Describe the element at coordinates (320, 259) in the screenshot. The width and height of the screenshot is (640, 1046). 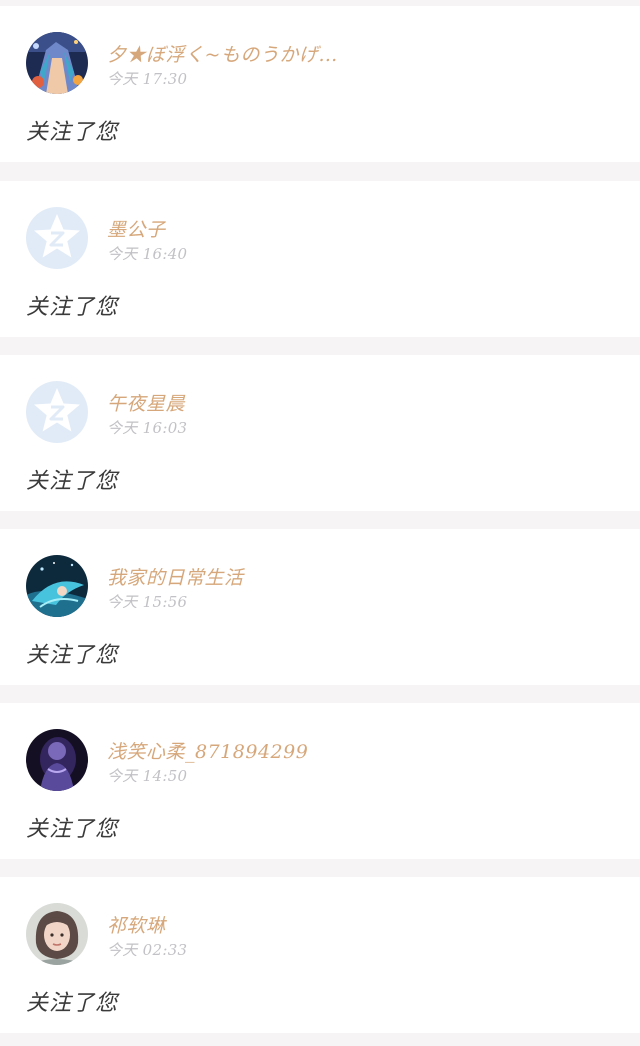
I see `notification-item: 墨公子 今天 16:40 关注了您` at that location.